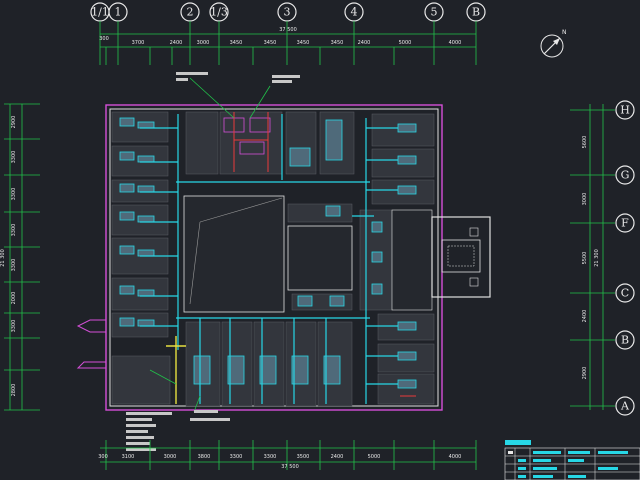  I want to click on svg-text: 1/1, so click(100, 12).